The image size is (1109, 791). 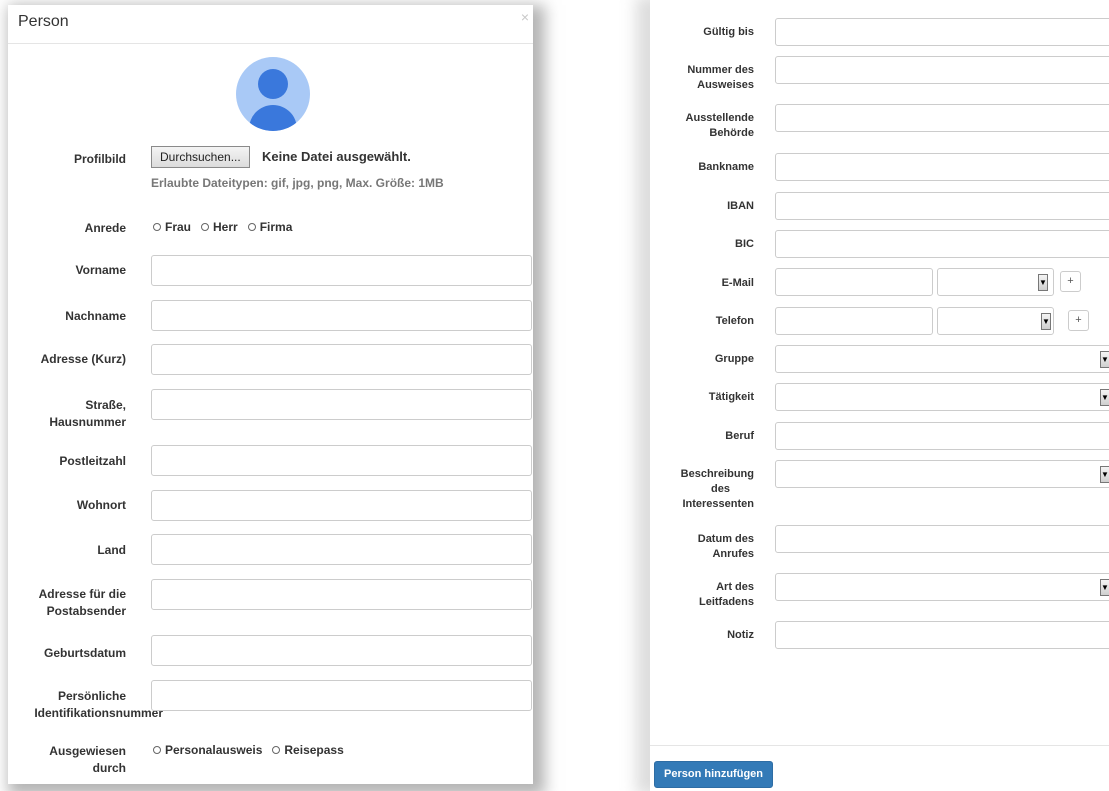 I want to click on wohnort-input, so click(x=341, y=505).